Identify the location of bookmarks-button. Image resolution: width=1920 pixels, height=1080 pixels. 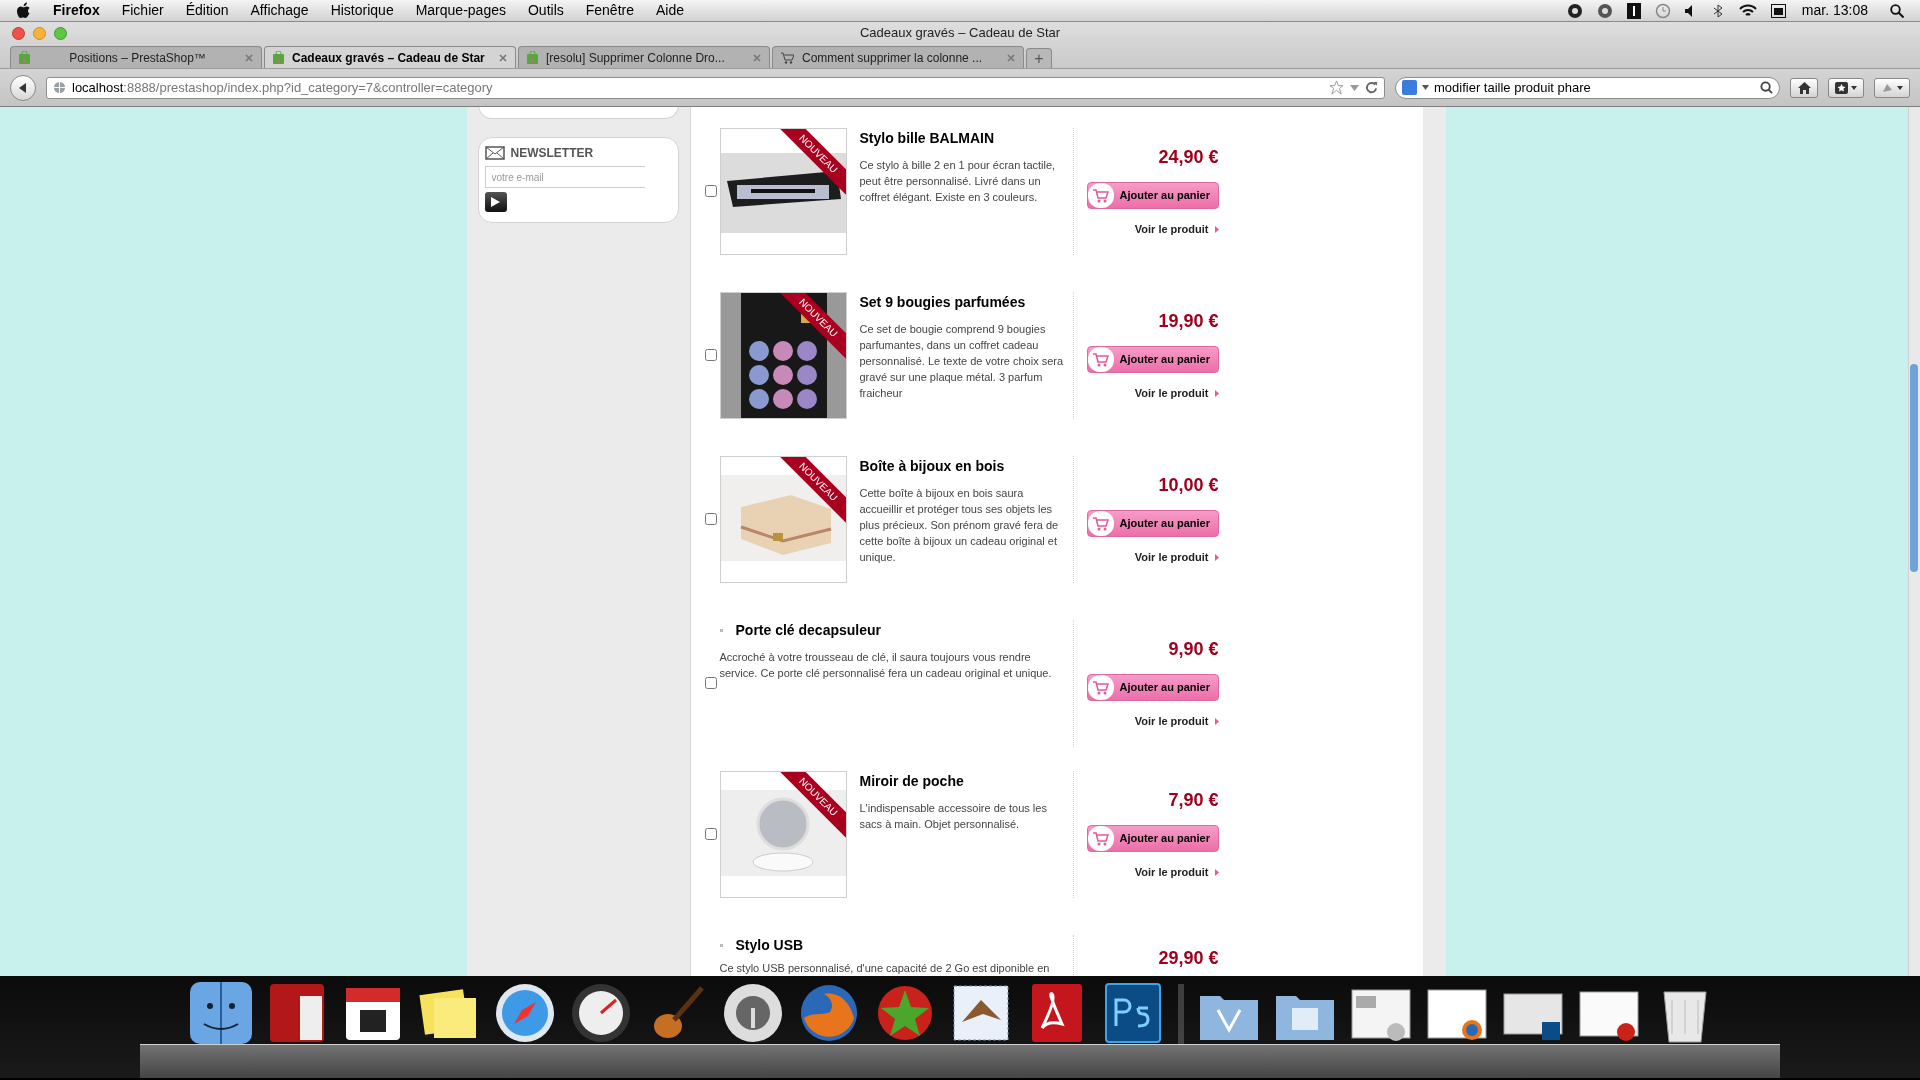
(1846, 87).